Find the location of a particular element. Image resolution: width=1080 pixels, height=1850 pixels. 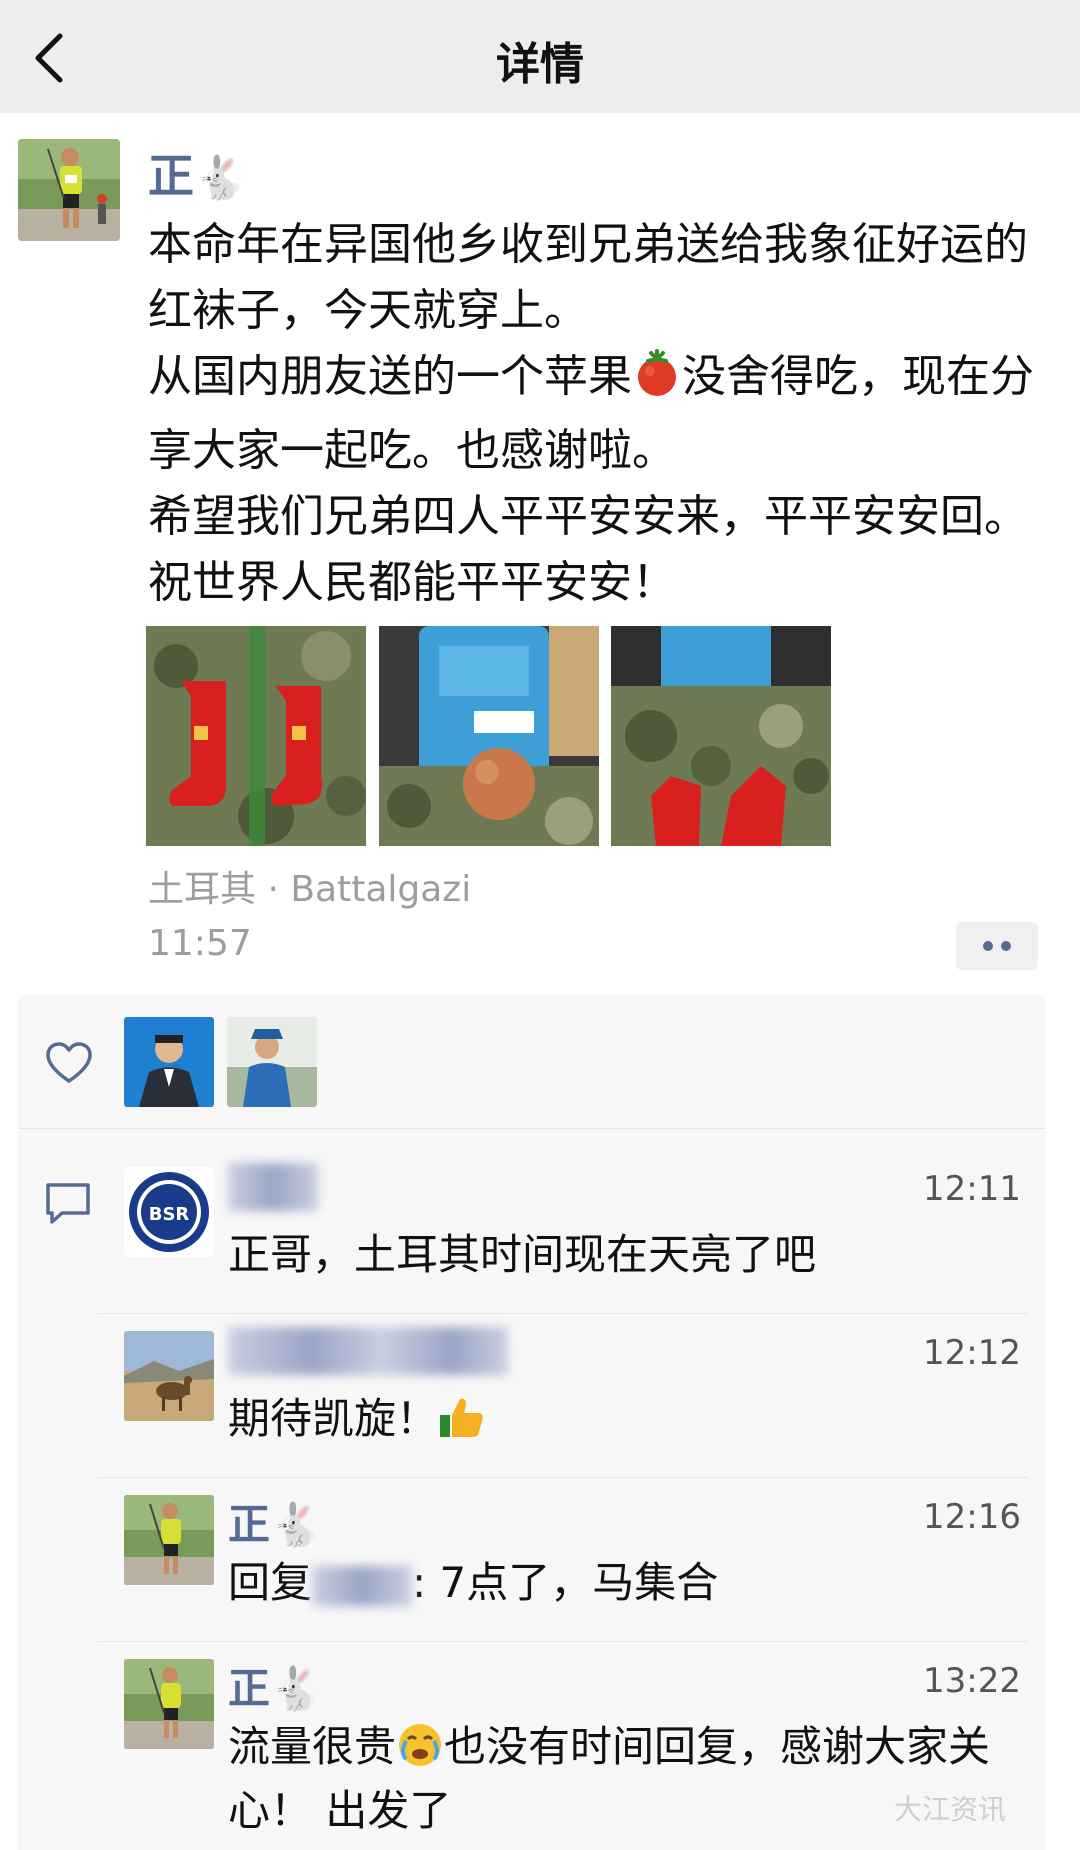

comment-item: 12:12 期待凯旋！ is located at coordinates (531, 1404).